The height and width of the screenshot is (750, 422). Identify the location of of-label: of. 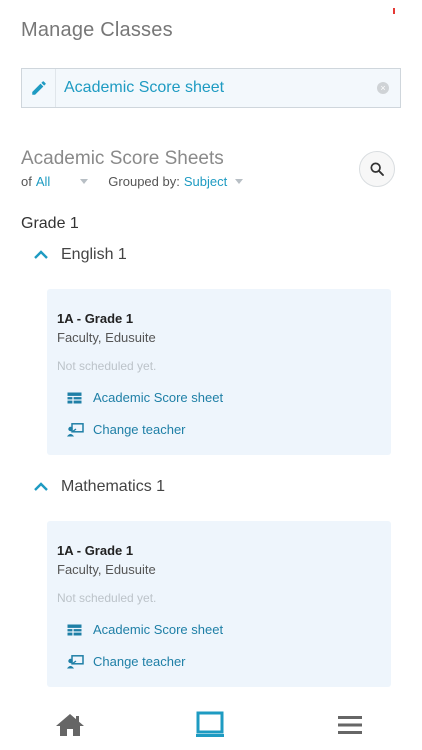
(26, 181).